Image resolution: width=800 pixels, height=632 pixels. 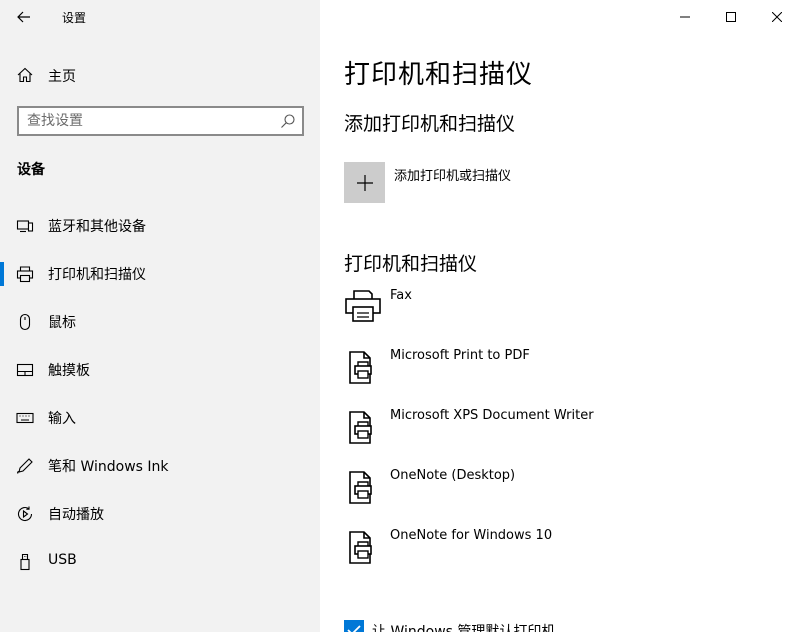 I want to click on plus-icon, so click(x=364, y=182).